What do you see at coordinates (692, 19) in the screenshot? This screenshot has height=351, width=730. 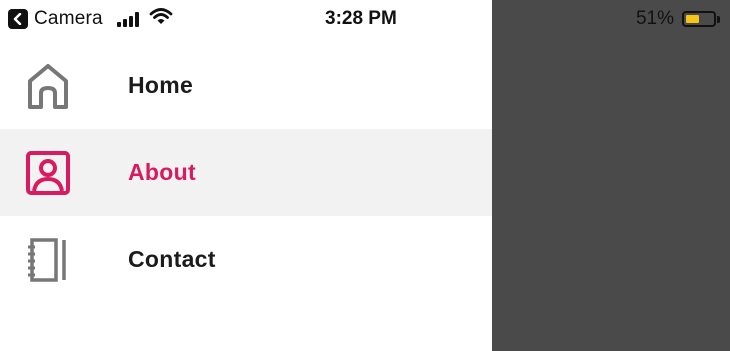 I see `battery-fill` at bounding box center [692, 19].